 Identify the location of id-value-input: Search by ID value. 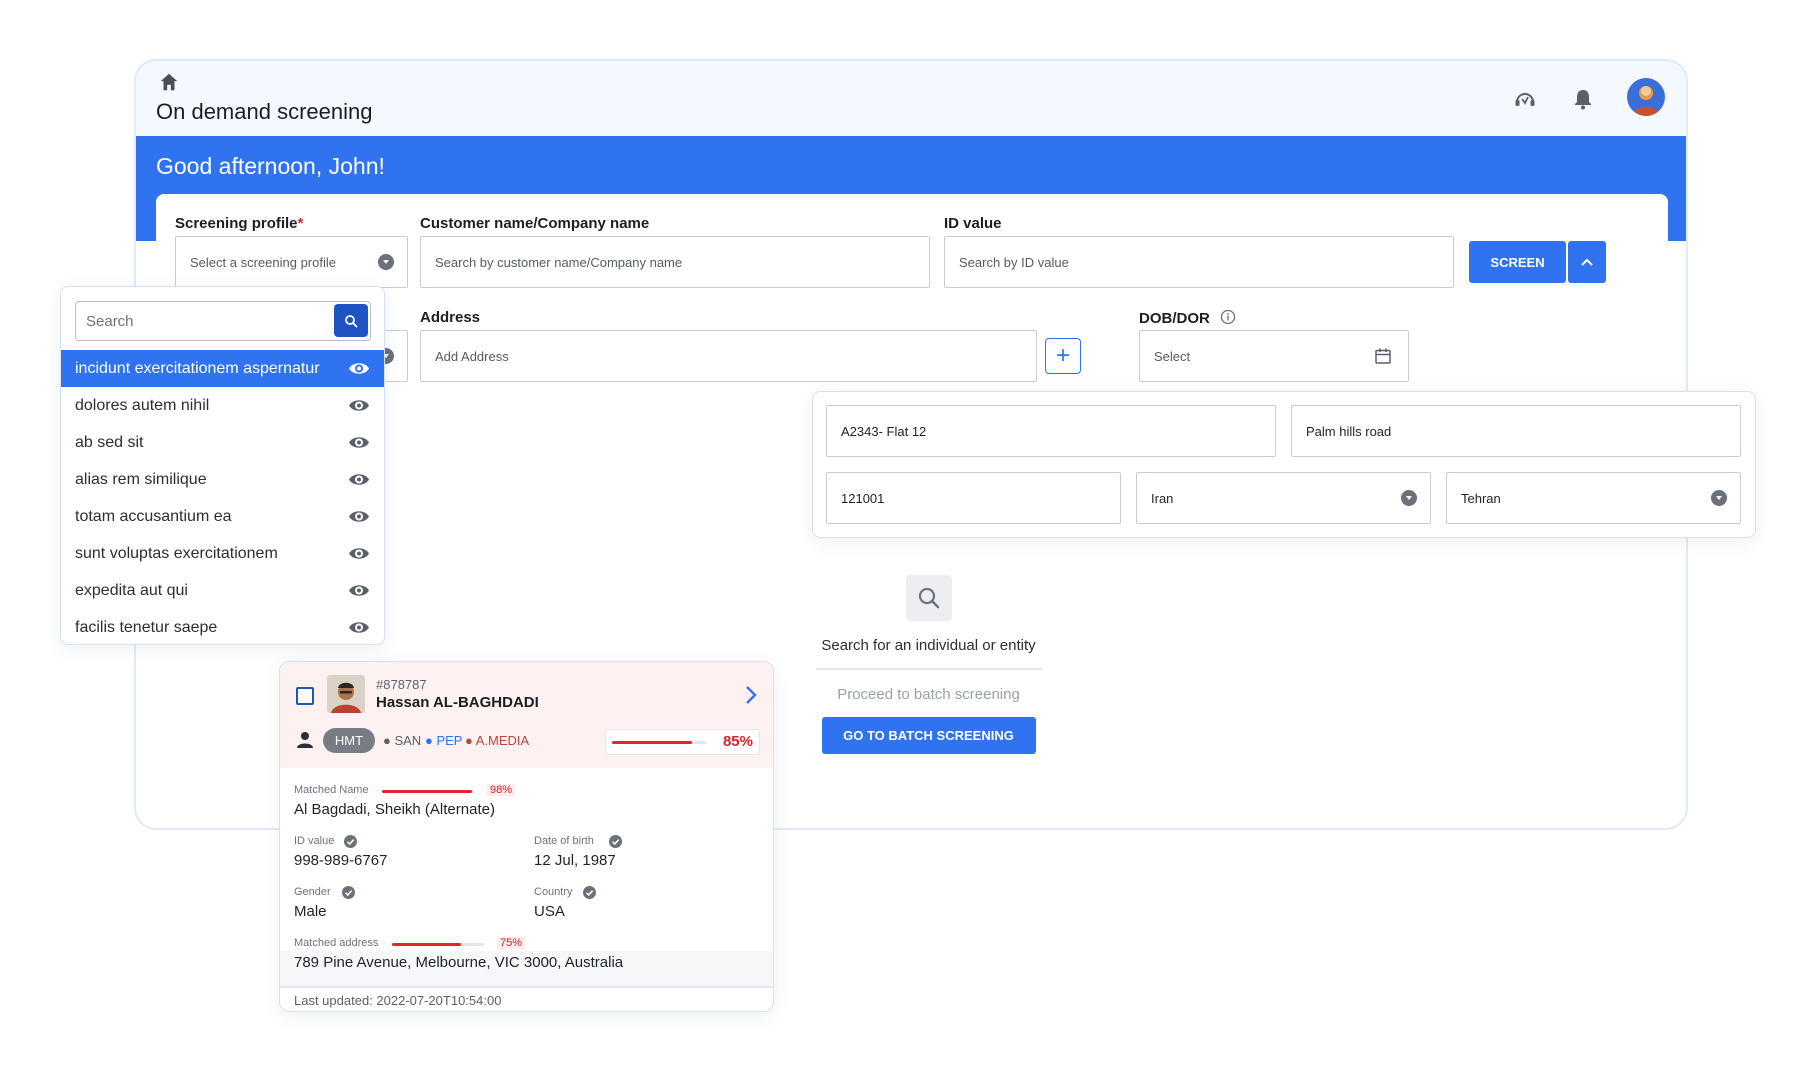
(1199, 262).